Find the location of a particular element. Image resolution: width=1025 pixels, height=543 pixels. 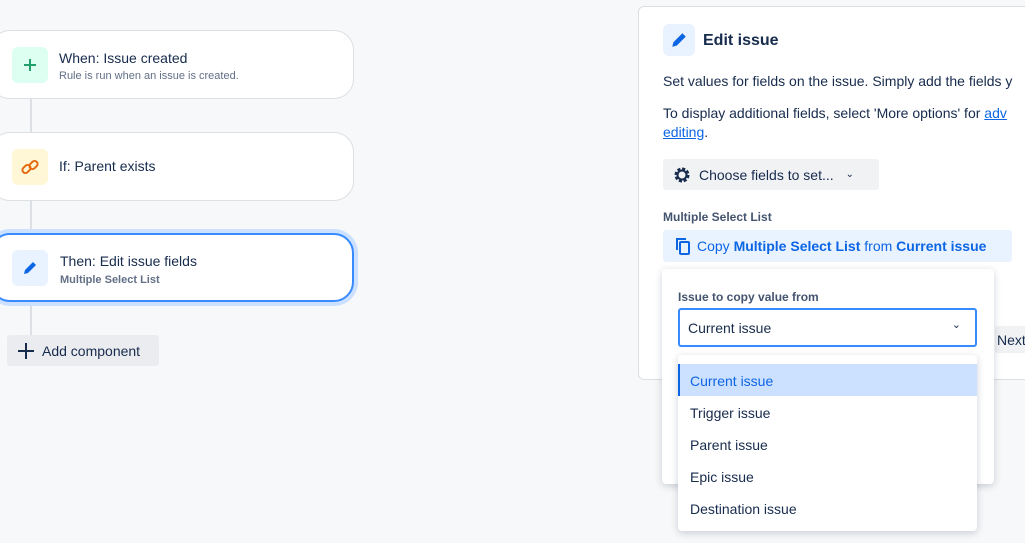

choose-fields-button: Choose fields to set... ⌄ is located at coordinates (771, 174).